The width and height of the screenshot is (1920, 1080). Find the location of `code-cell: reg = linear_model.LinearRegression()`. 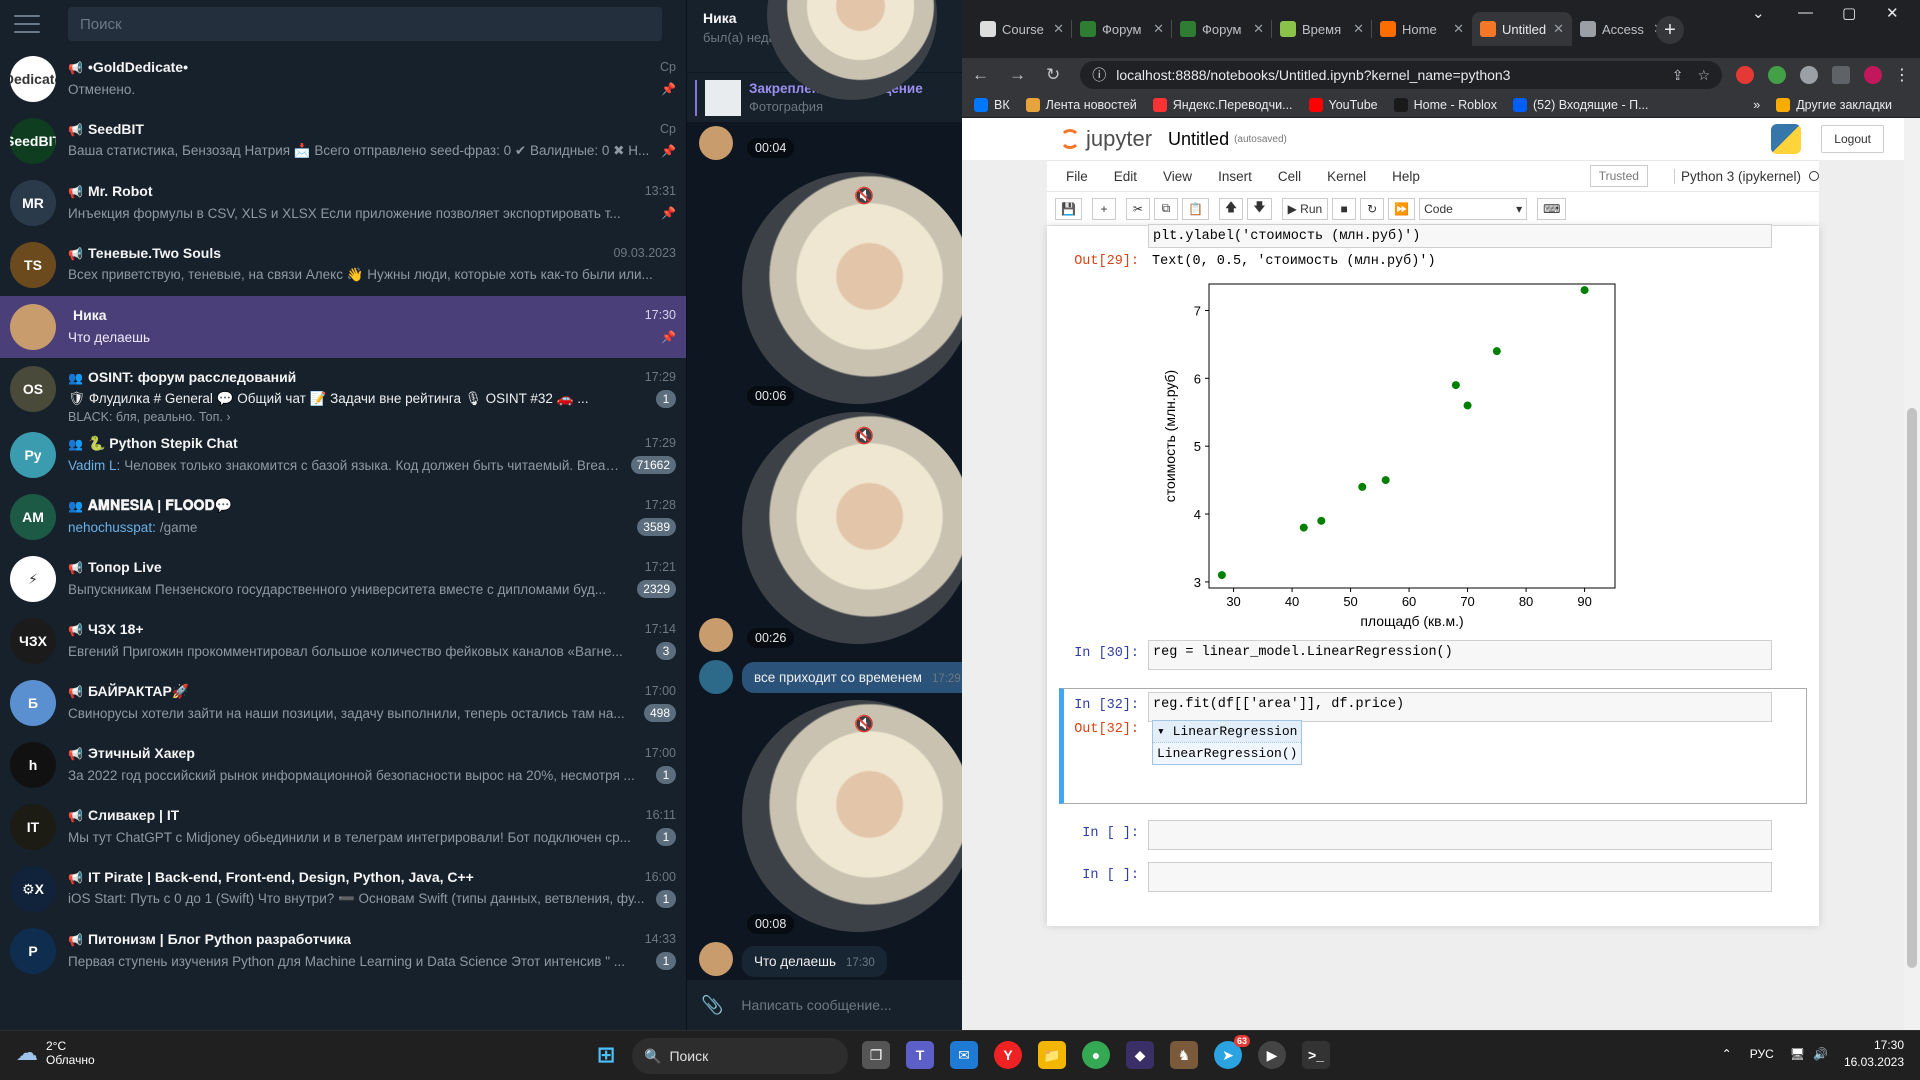

code-cell: reg = linear_model.LinearRegression() is located at coordinates (1460, 655).